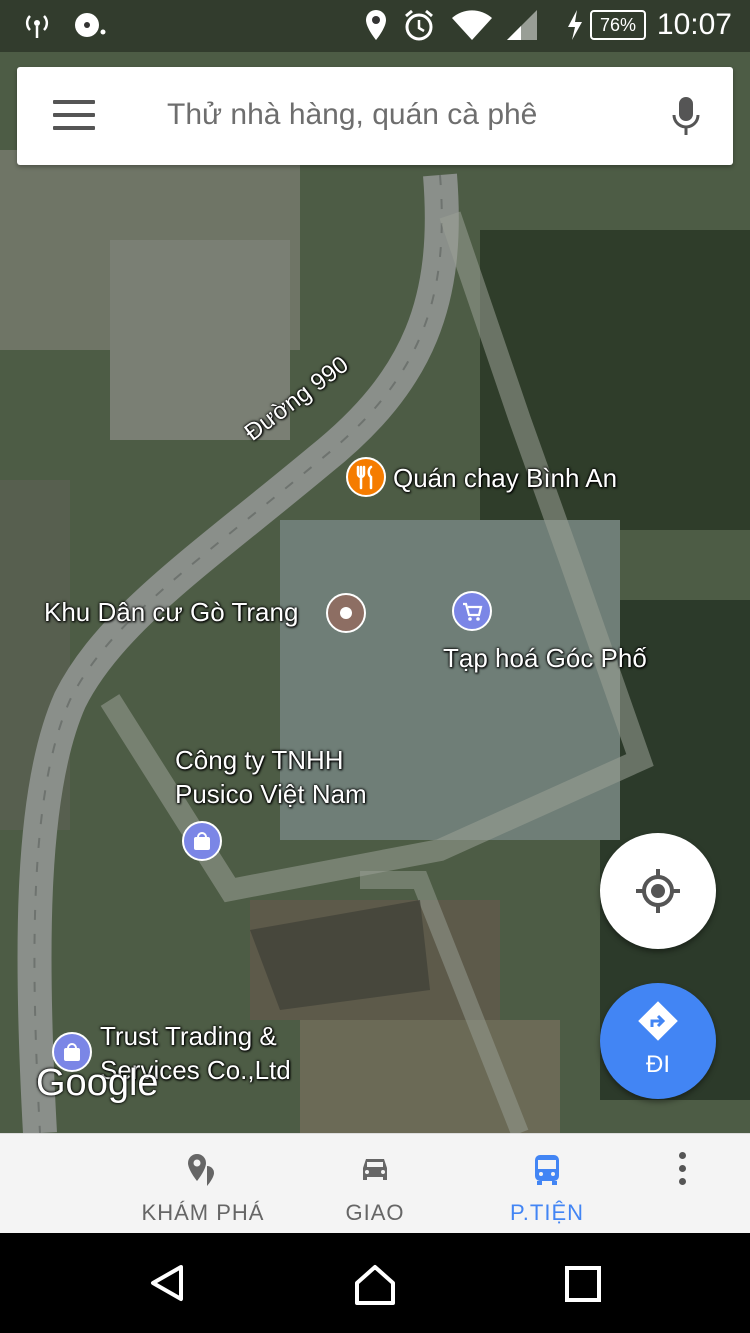  I want to click on tab-traffic: GIAO, so click(375, 1184).